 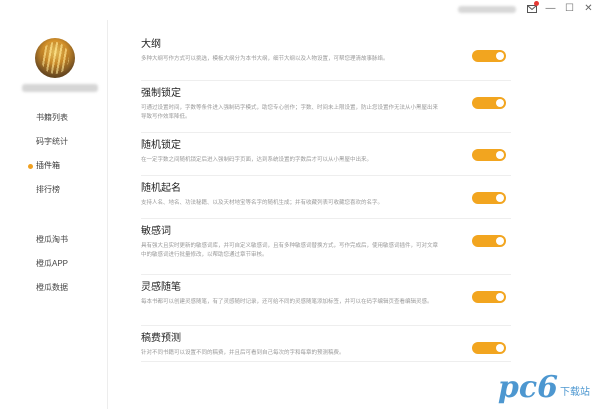 What do you see at coordinates (487, 9) in the screenshot?
I see `account-info-blurred` at bounding box center [487, 9].